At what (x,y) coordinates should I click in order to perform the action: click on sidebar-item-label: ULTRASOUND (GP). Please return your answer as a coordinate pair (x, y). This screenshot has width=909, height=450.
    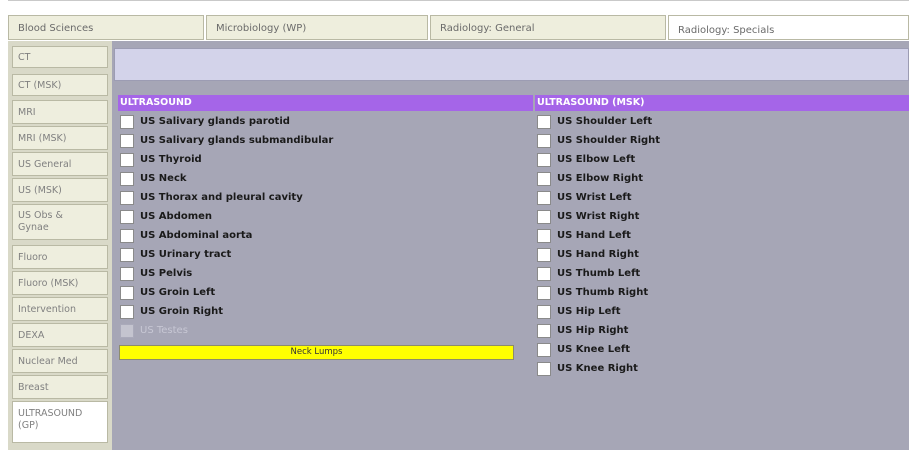
    Looking at the image, I should click on (50, 419).